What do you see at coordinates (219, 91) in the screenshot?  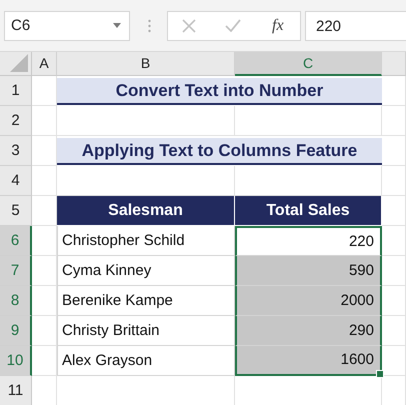 I see `sheet-title: Convert Text into Number` at bounding box center [219, 91].